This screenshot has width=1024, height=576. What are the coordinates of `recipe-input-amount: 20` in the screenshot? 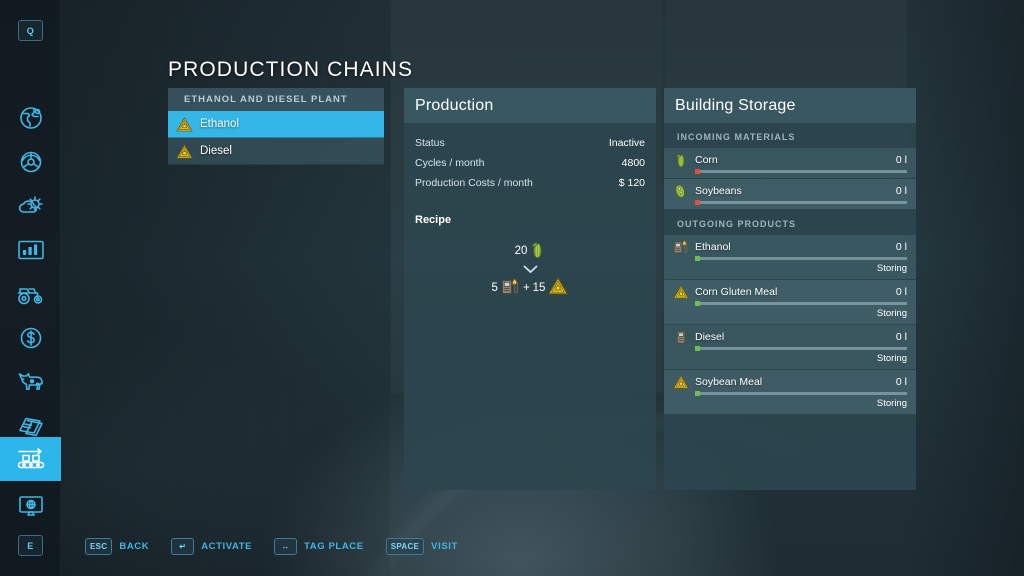 It's located at (521, 251).